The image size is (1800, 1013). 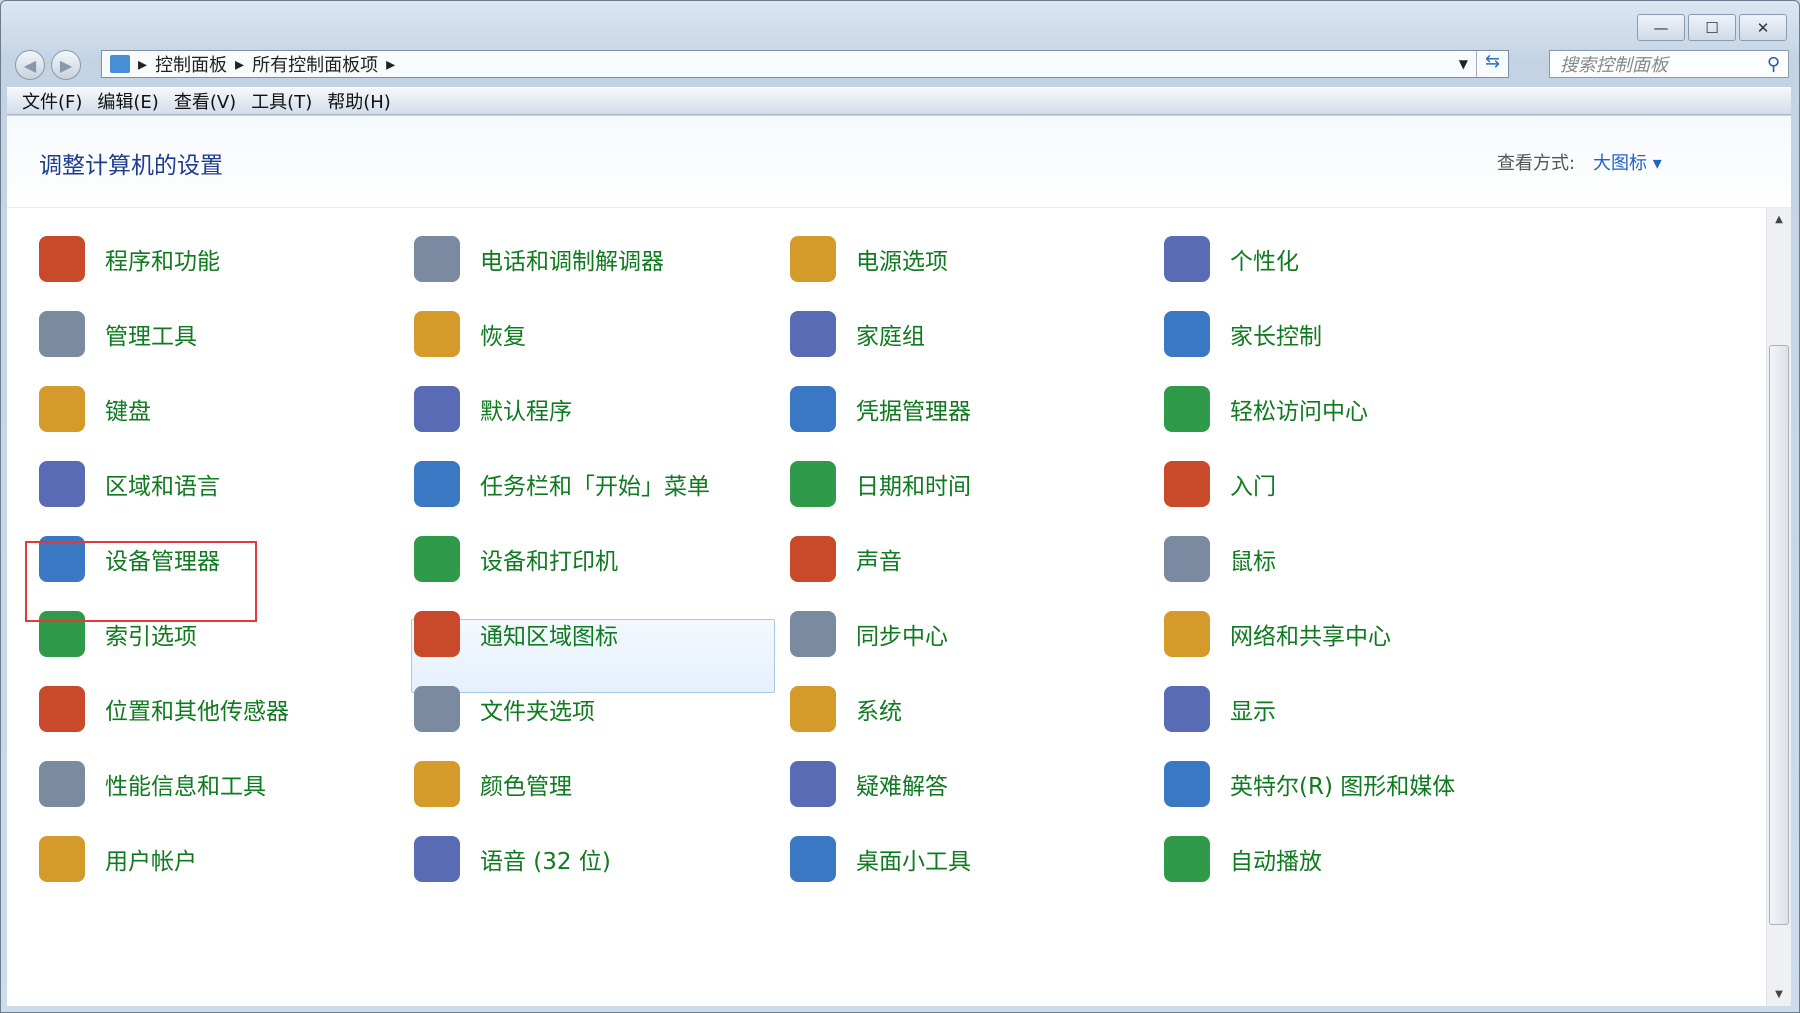 What do you see at coordinates (1264, 634) in the screenshot?
I see `control-panel-item: 网络和共享中心` at bounding box center [1264, 634].